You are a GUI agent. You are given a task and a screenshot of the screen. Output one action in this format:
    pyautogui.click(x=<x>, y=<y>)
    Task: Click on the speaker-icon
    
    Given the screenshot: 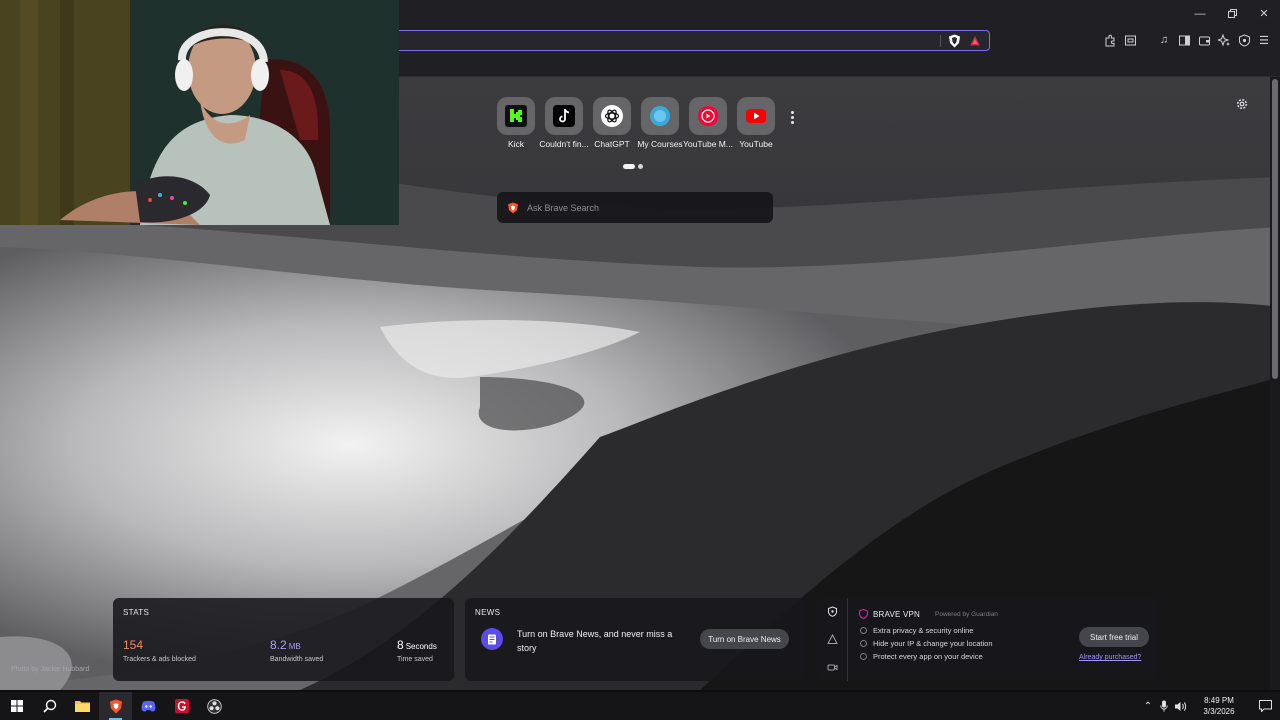 What is the action you would take?
    pyautogui.click(x=1180, y=706)
    